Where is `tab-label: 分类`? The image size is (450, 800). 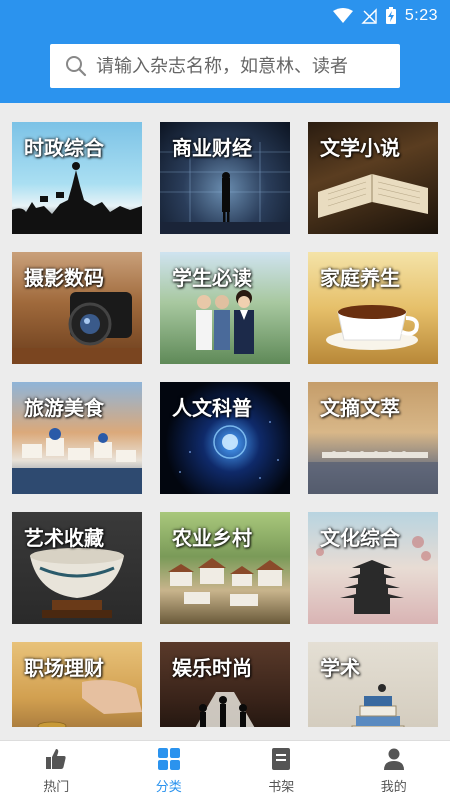 tab-label: 分类 is located at coordinates (168, 787).